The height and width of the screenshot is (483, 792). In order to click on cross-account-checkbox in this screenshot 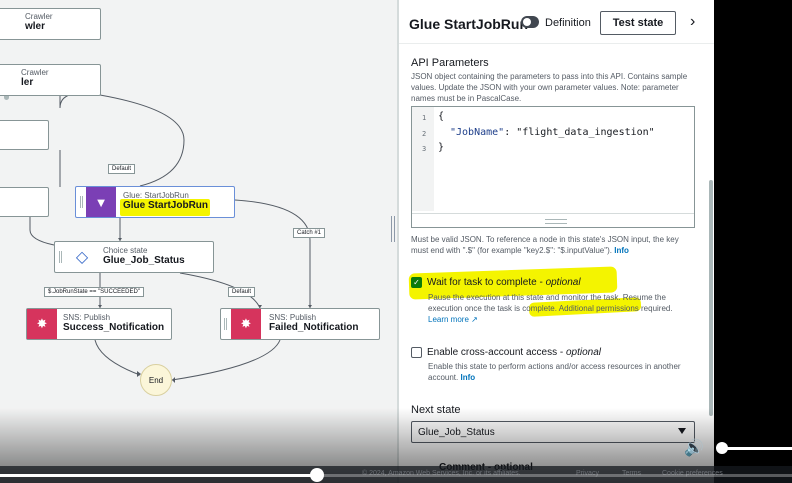, I will do `click(416, 352)`.